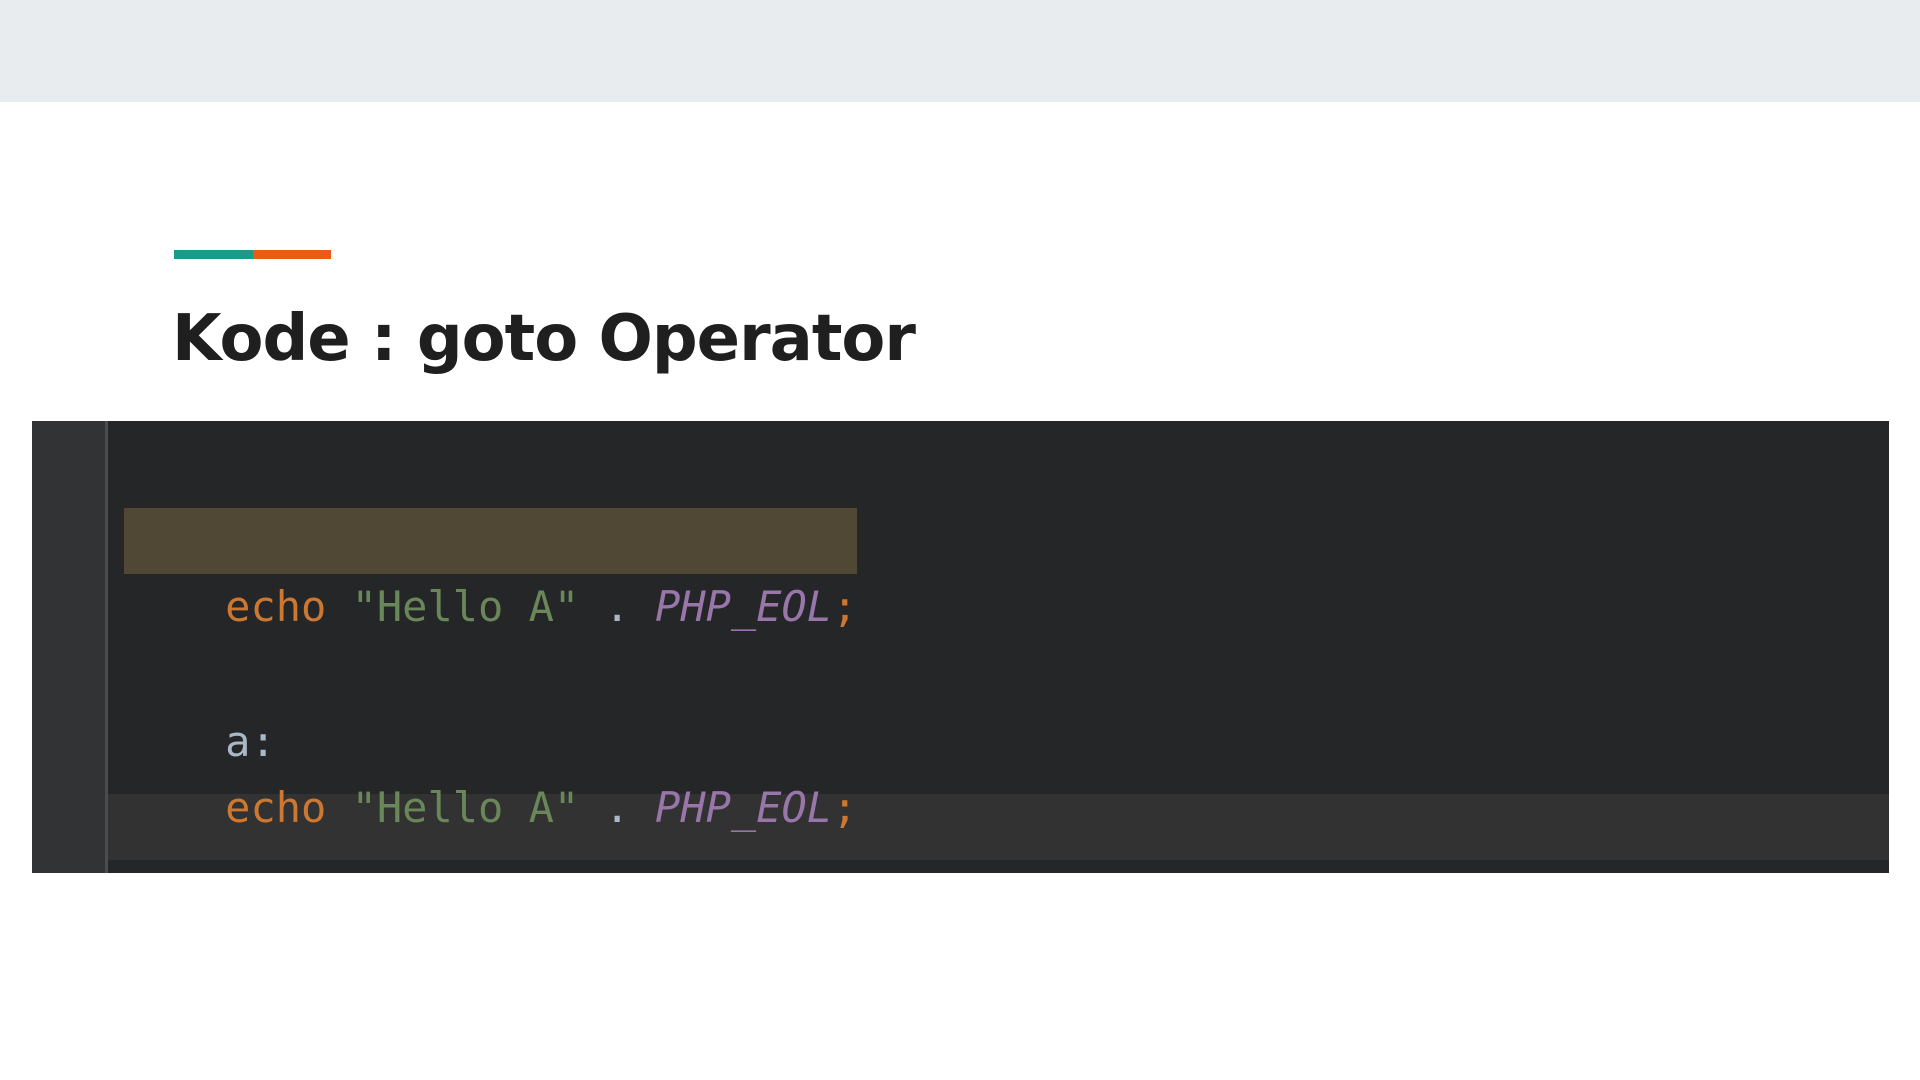  Describe the element at coordinates (68, 647) in the screenshot. I see `editor-gutter` at that location.